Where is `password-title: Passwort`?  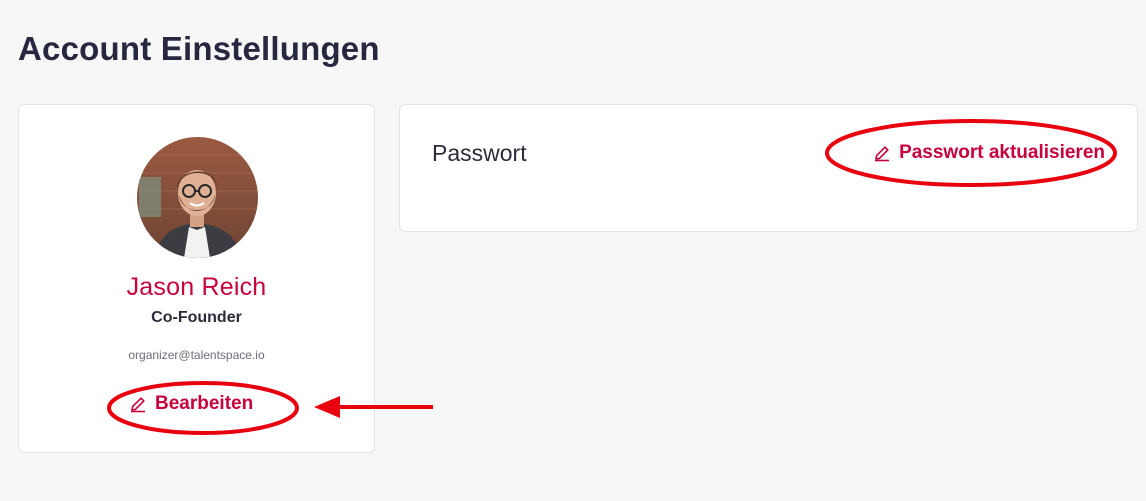 password-title: Passwort is located at coordinates (479, 153).